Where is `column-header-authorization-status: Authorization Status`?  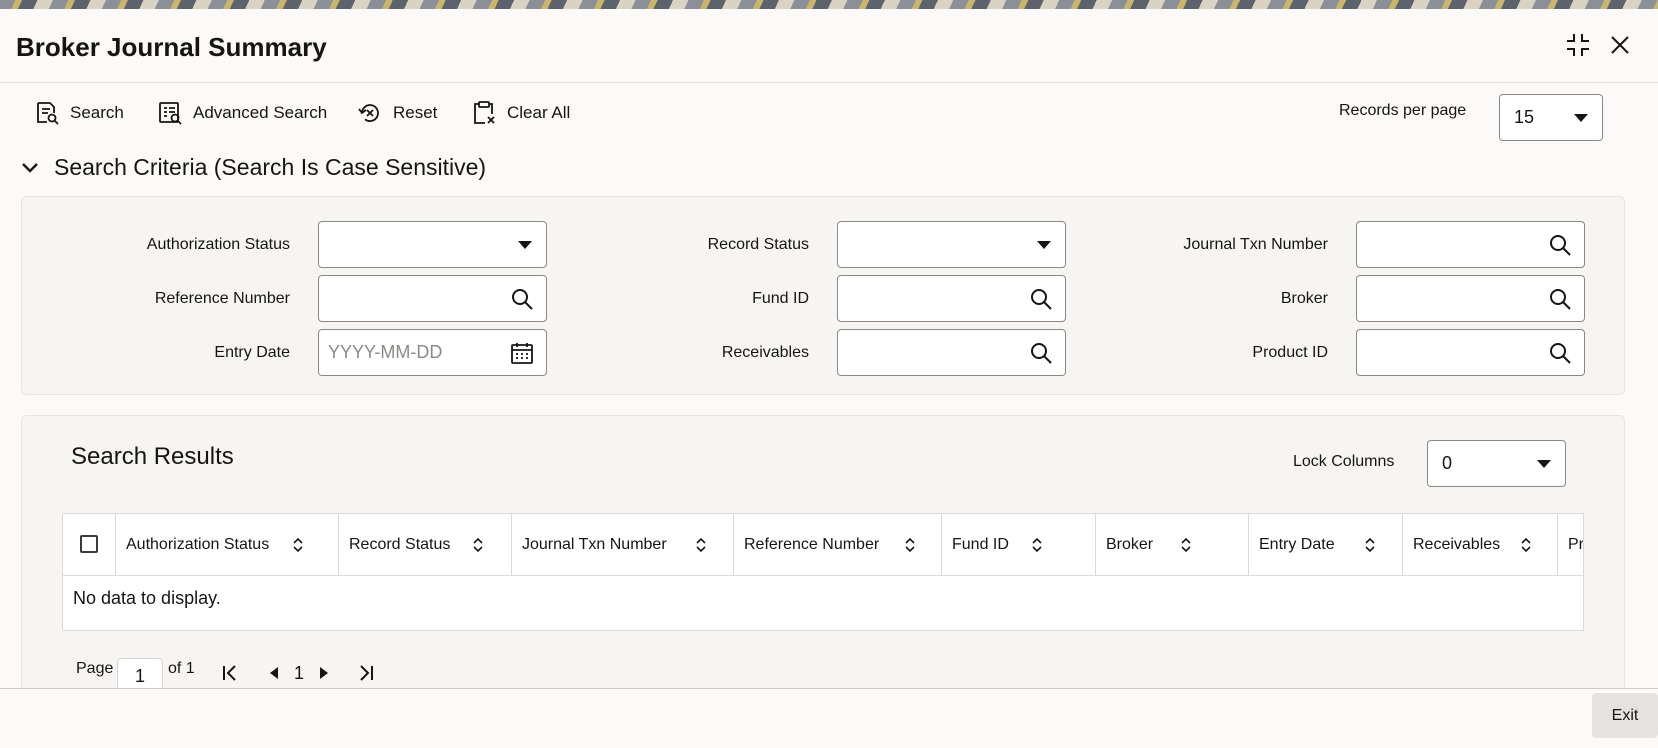 column-header-authorization-status: Authorization Status is located at coordinates (227, 544).